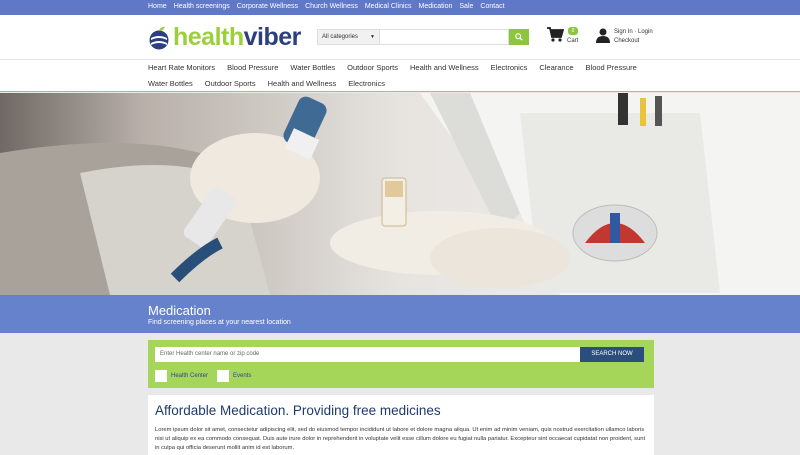 This screenshot has height=455, width=800. I want to click on logo-part-viber: viber, so click(272, 37).